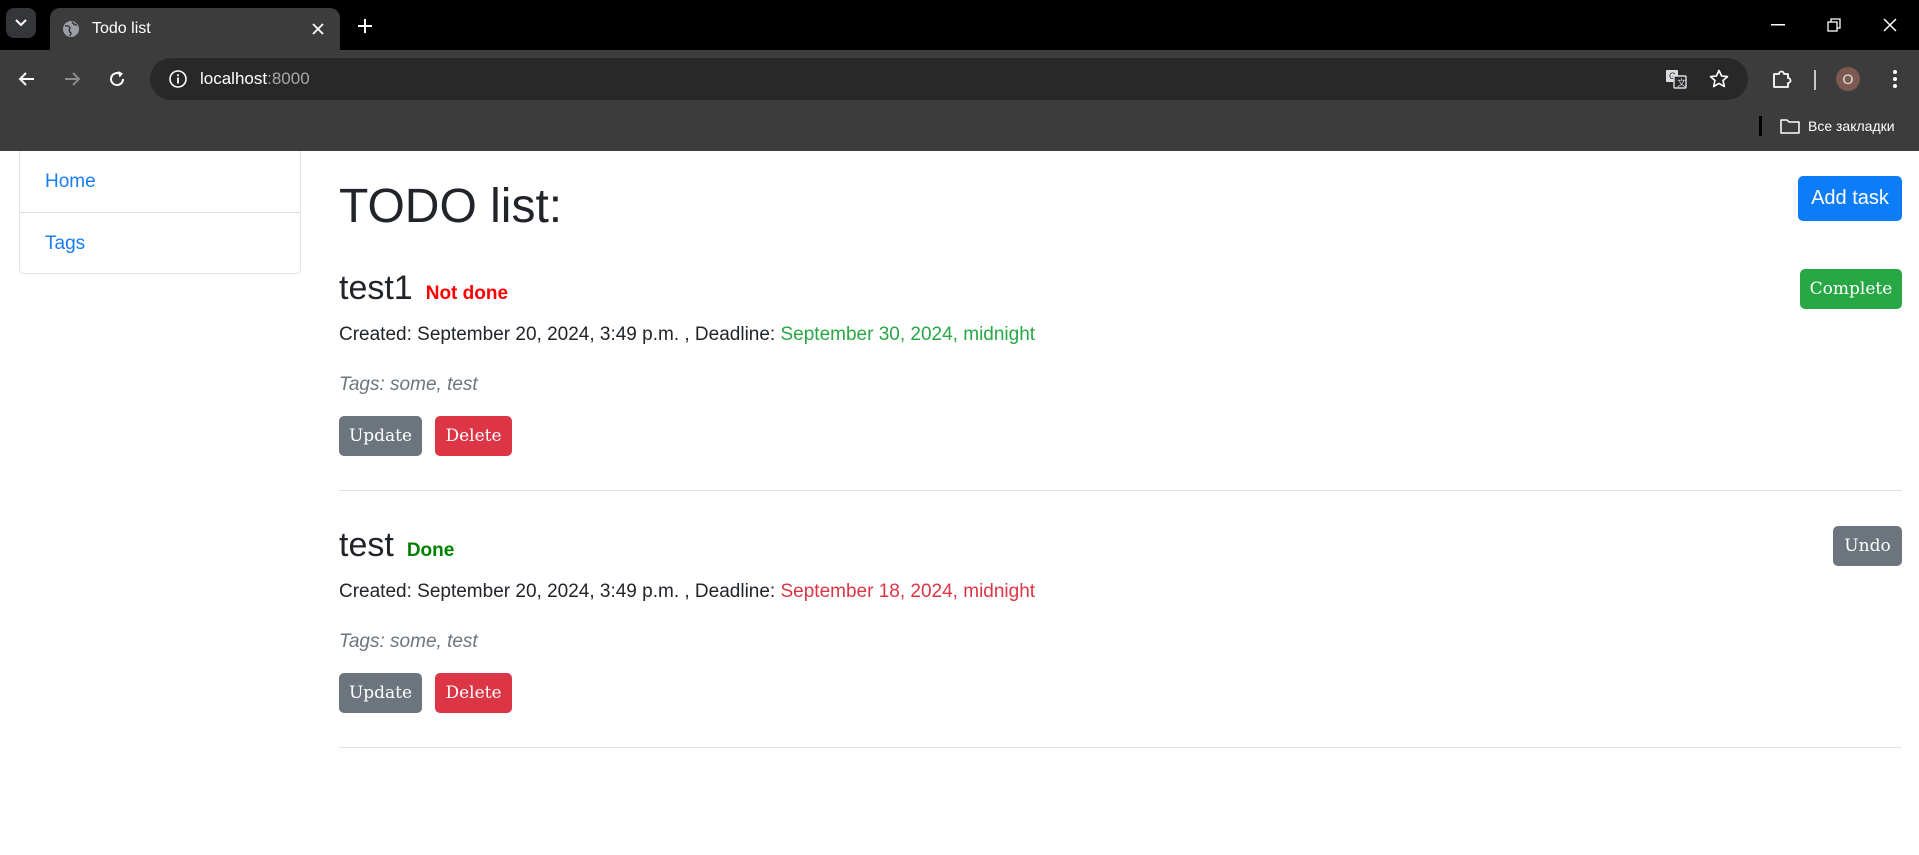  What do you see at coordinates (1719, 79) in the screenshot?
I see `star-icon` at bounding box center [1719, 79].